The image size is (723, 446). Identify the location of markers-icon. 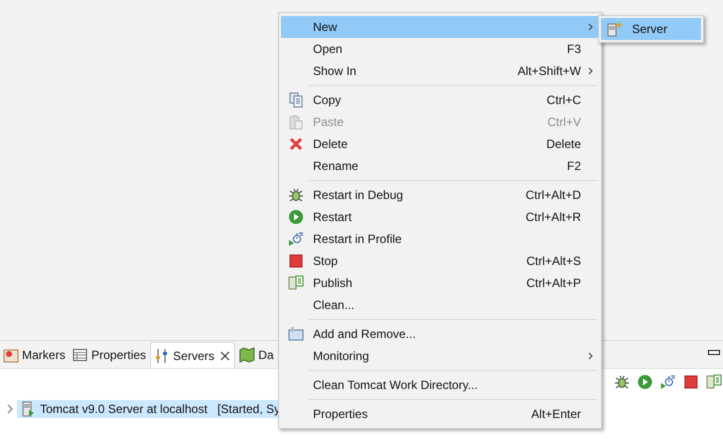
(11, 355).